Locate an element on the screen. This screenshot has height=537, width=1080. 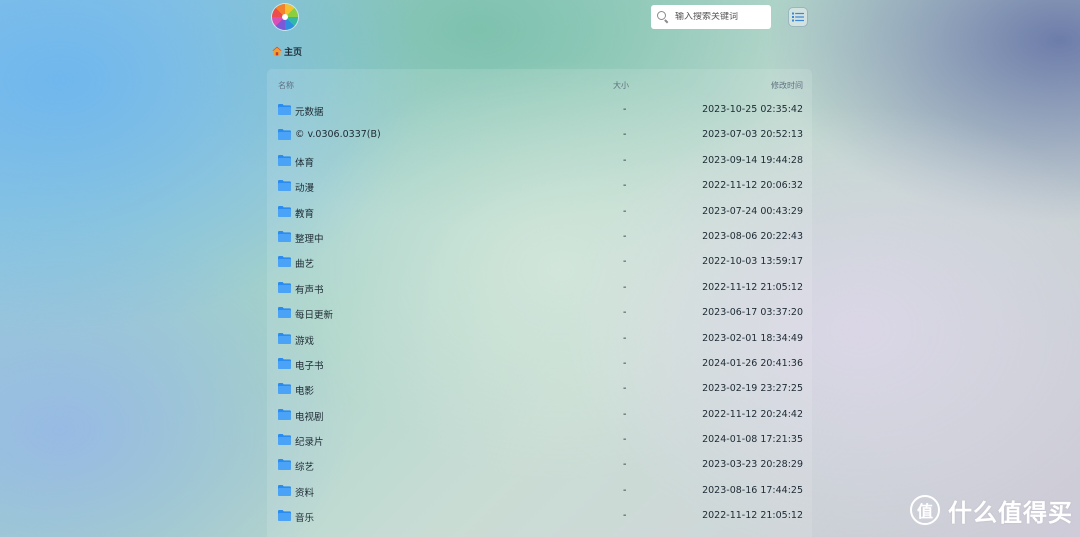
file-modified-time: 2024-01-26 20:41:36 is located at coordinates (752, 363).